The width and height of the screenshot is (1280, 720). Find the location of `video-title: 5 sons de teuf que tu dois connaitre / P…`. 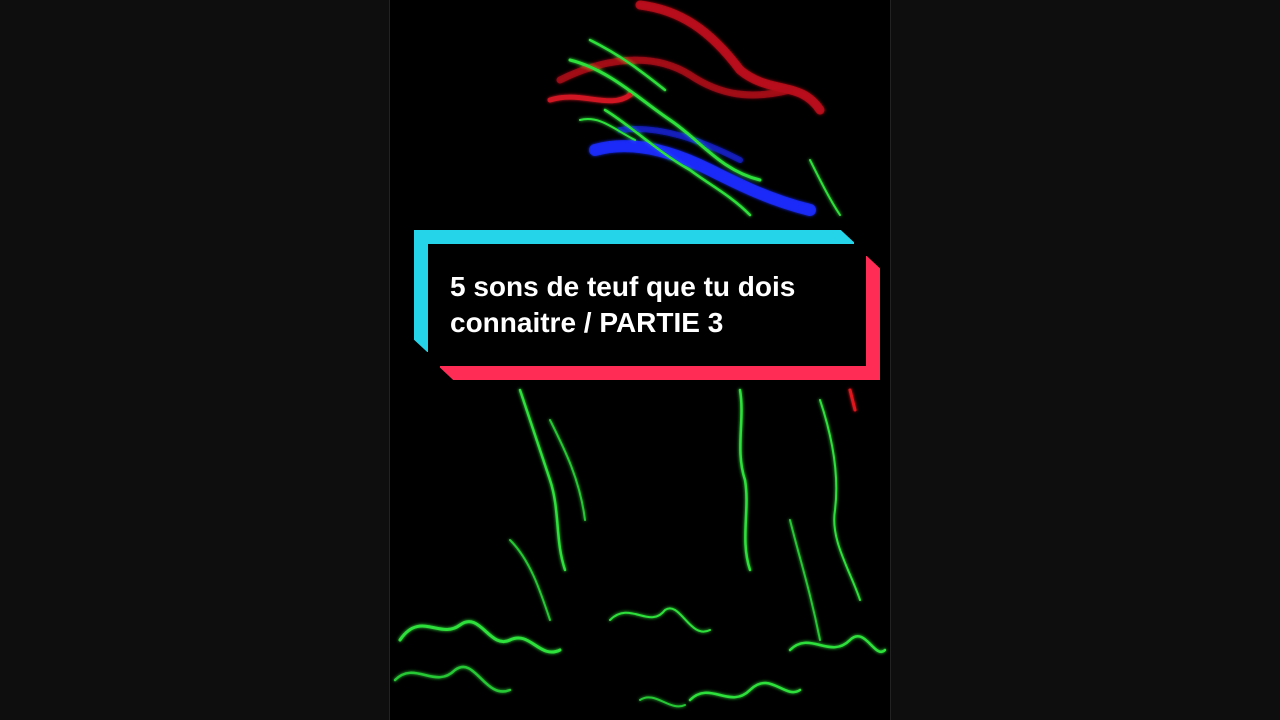

video-title: 5 sons de teuf que tu dois connaitre / P… is located at coordinates (623, 304).